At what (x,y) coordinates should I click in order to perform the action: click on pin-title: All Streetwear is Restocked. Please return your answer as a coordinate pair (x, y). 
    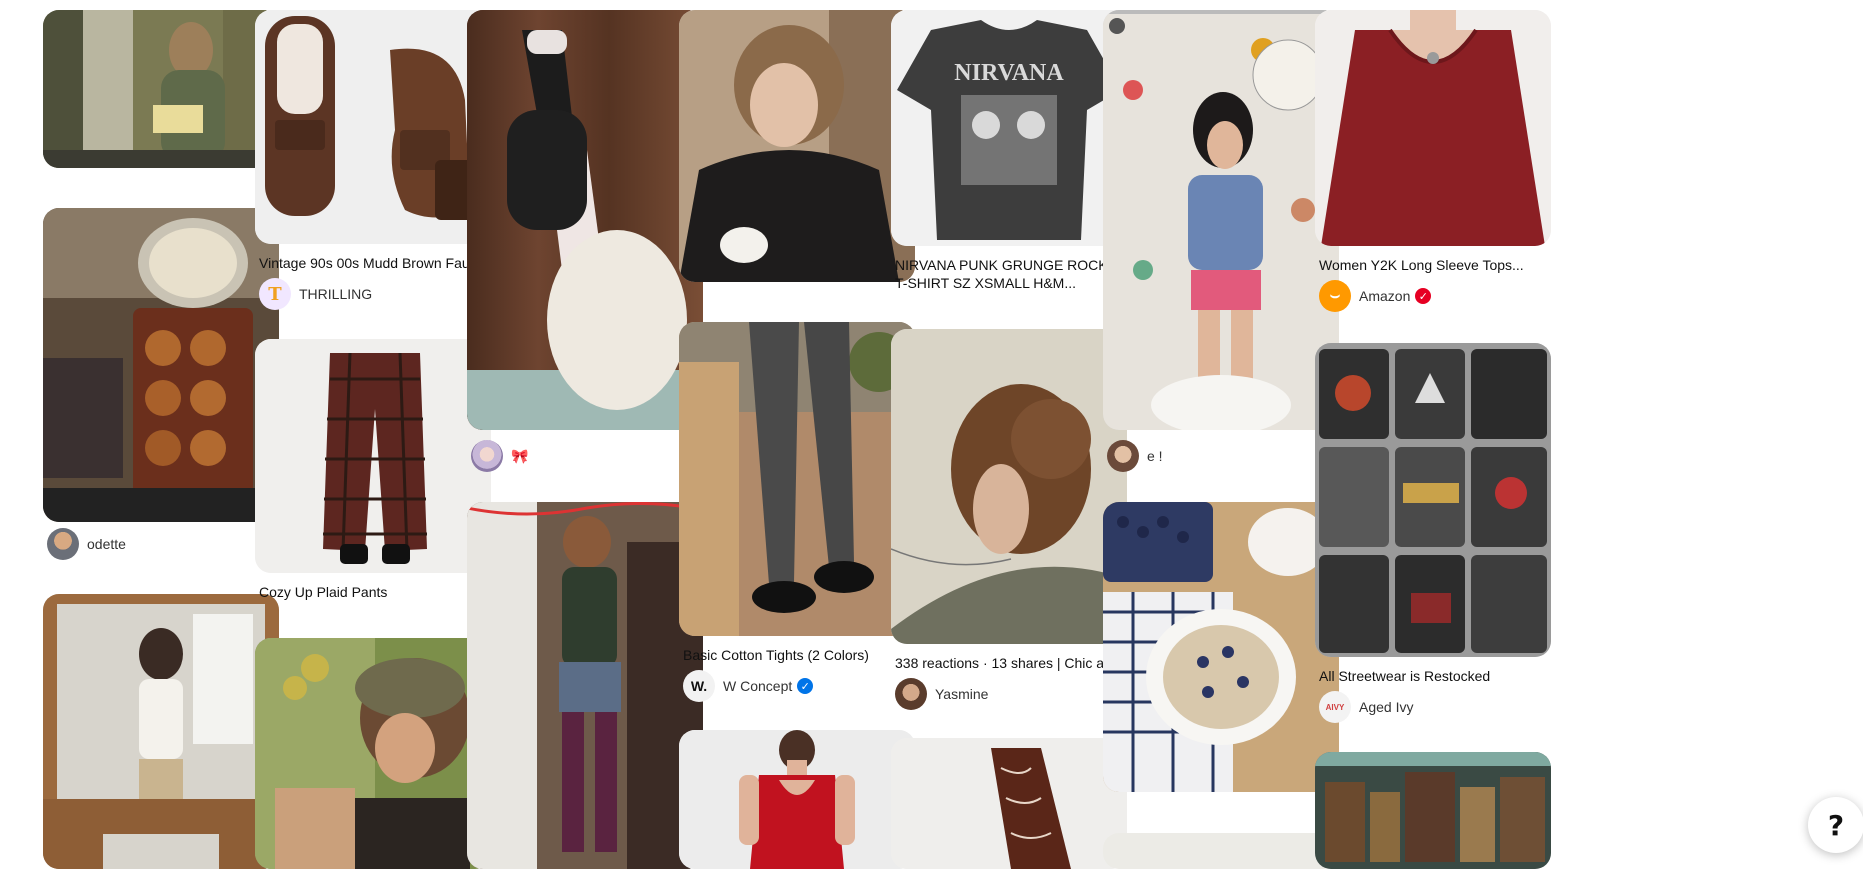
    Looking at the image, I should click on (1433, 676).